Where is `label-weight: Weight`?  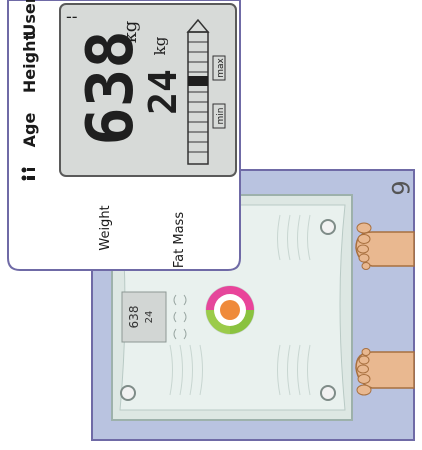 label-weight: Weight is located at coordinates (105, 227).